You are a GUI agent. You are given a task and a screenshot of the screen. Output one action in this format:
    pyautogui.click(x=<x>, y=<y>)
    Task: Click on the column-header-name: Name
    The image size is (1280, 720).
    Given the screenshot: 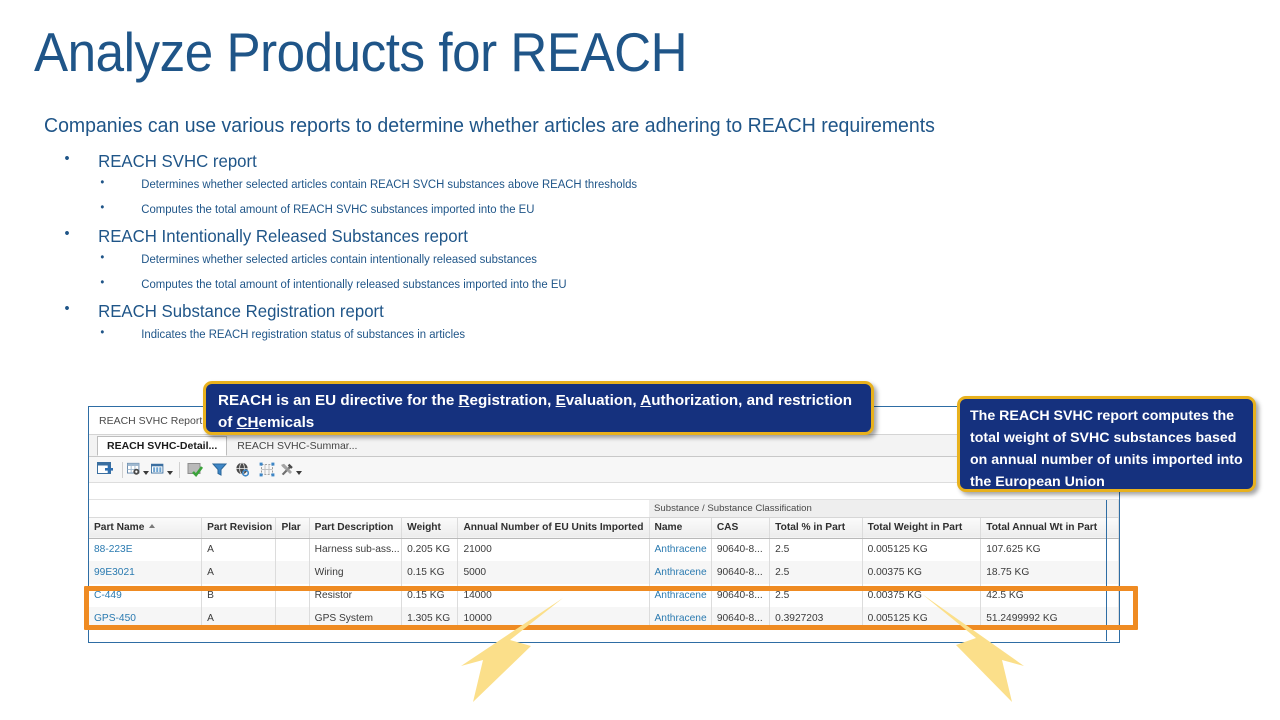 What is the action you would take?
    pyautogui.click(x=680, y=527)
    